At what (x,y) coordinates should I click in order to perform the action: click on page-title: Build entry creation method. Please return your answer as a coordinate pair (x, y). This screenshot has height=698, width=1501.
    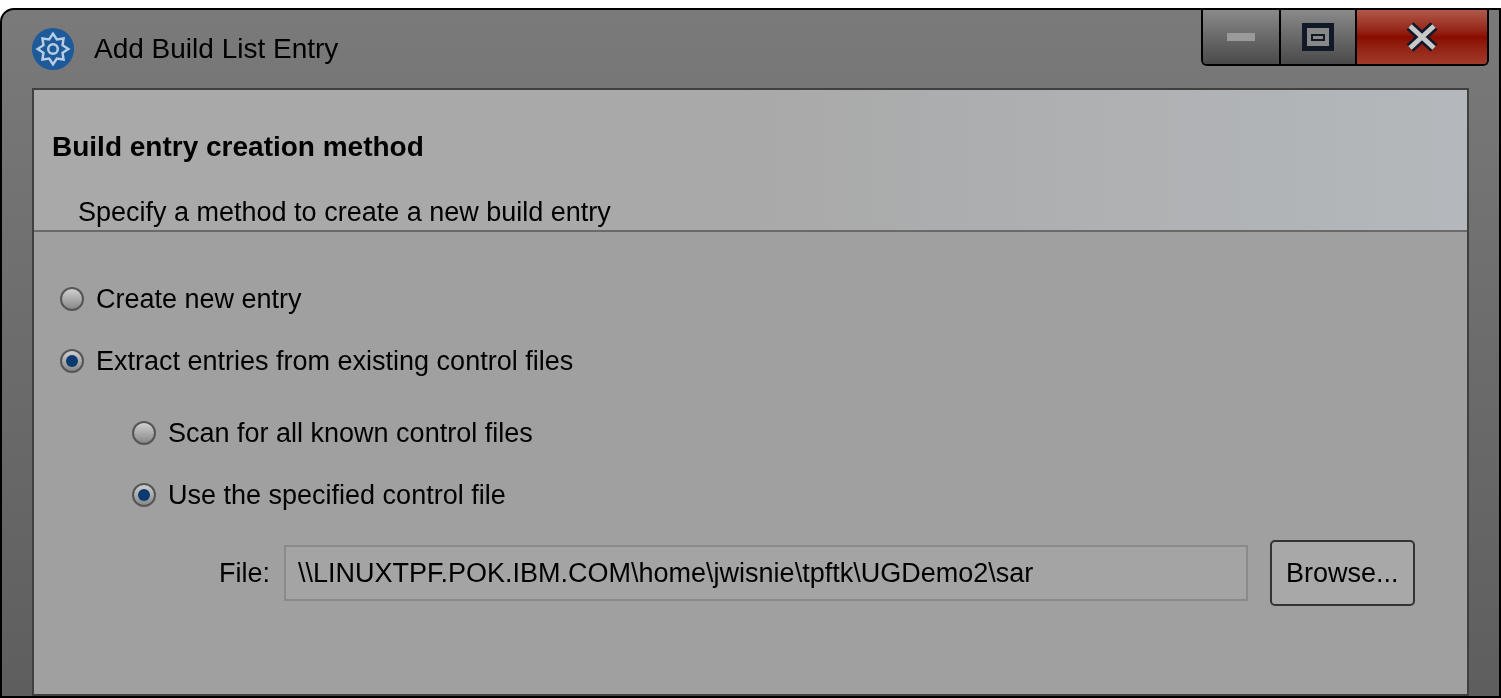
    Looking at the image, I should click on (238, 147).